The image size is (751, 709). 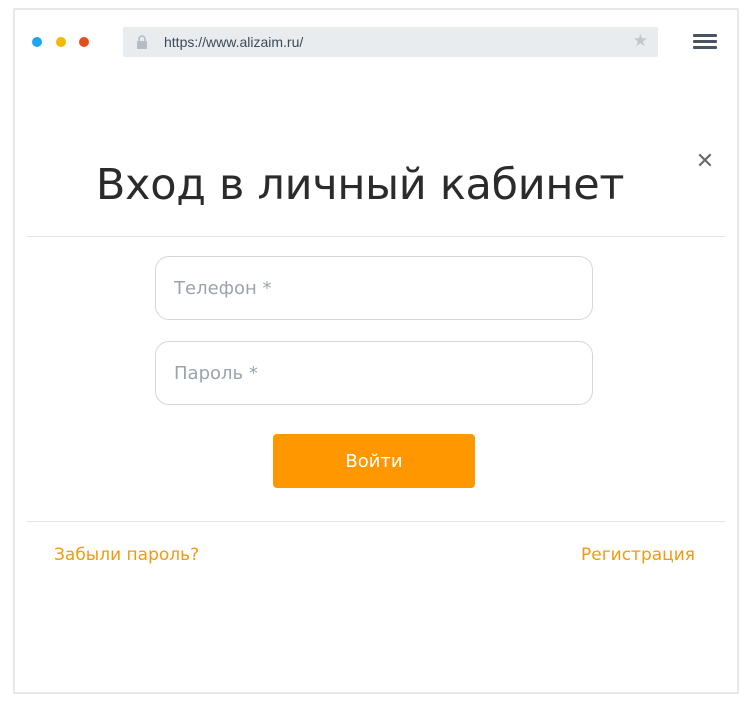 What do you see at coordinates (376, 521) in the screenshot?
I see `divider-bottom` at bounding box center [376, 521].